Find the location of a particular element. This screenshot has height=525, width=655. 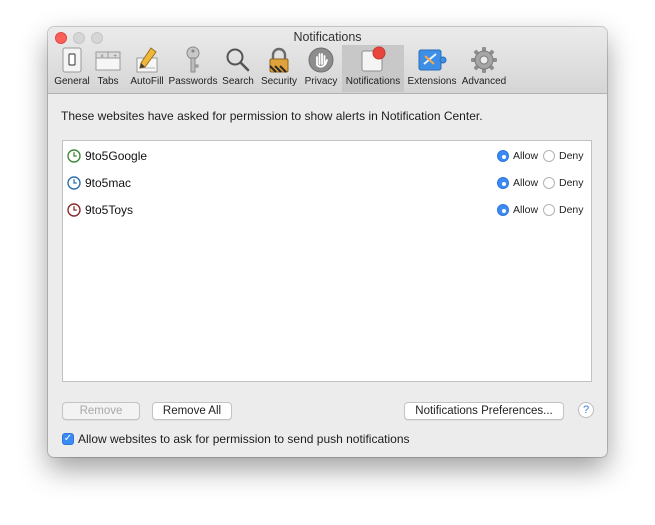

tab-label: Search is located at coordinates (238, 81).